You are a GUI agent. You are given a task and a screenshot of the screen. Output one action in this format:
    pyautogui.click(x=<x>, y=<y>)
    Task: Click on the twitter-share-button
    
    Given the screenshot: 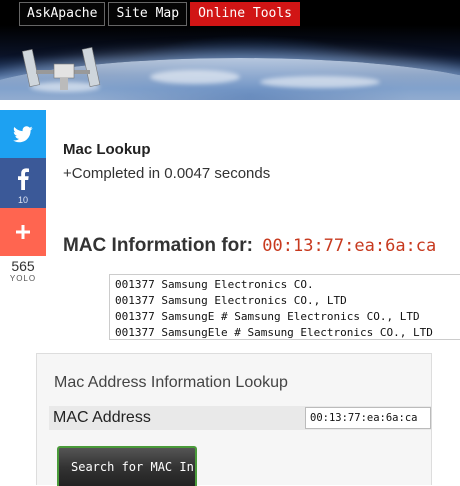 What is the action you would take?
    pyautogui.click(x=23, y=134)
    